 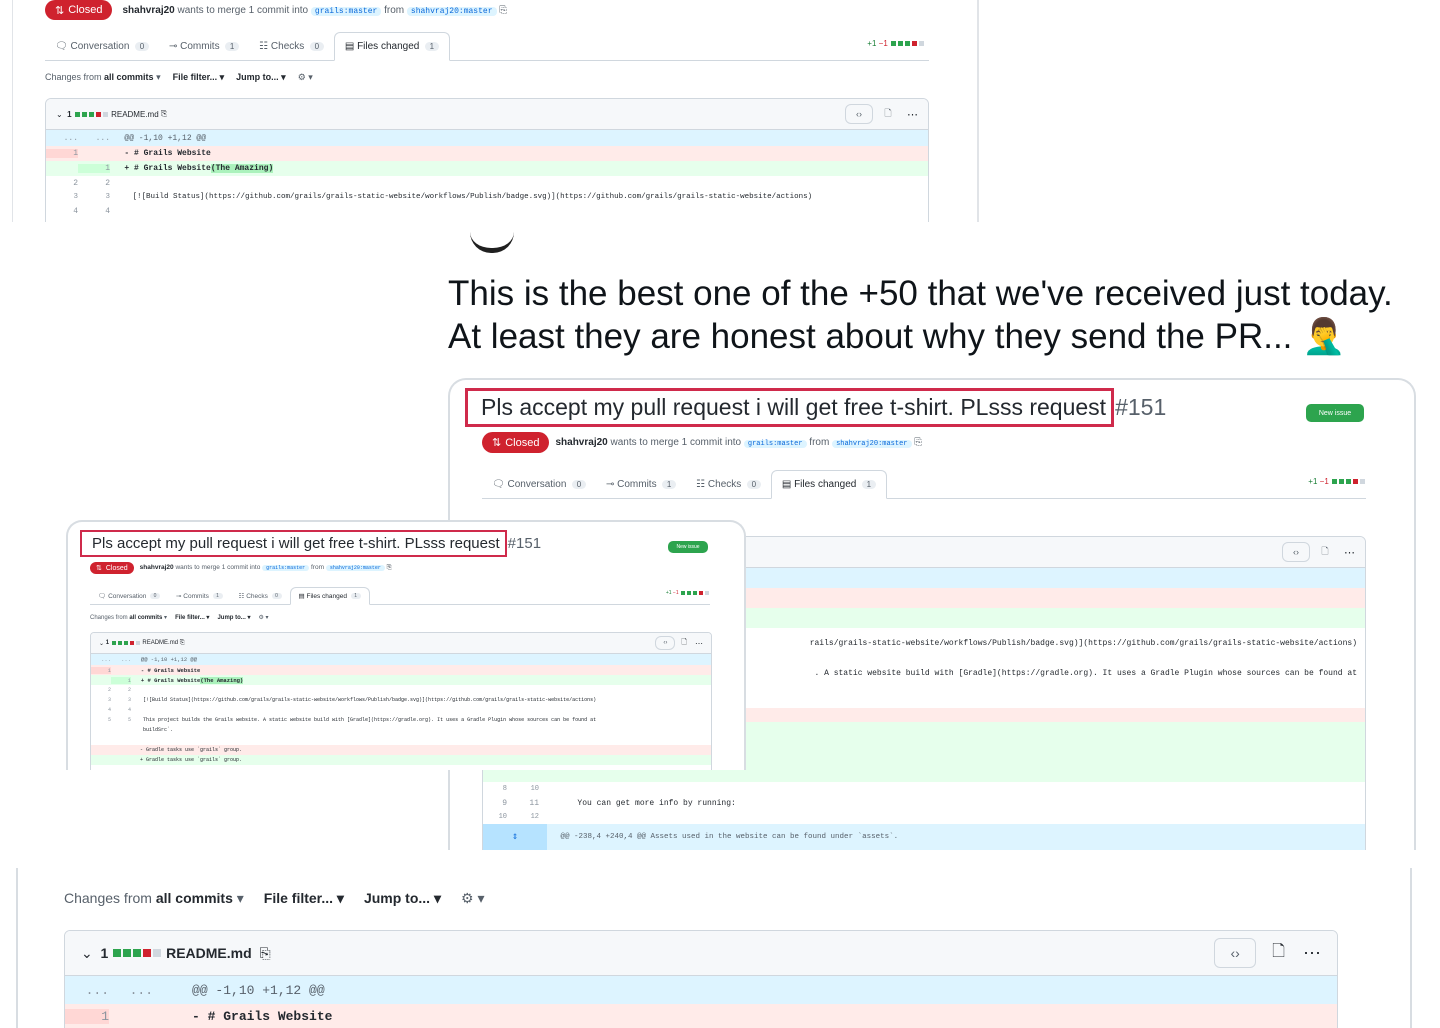 What do you see at coordinates (701, 990) in the screenshot?
I see `hunk-header: ...... @@ -1,10 +1,12 @@` at bounding box center [701, 990].